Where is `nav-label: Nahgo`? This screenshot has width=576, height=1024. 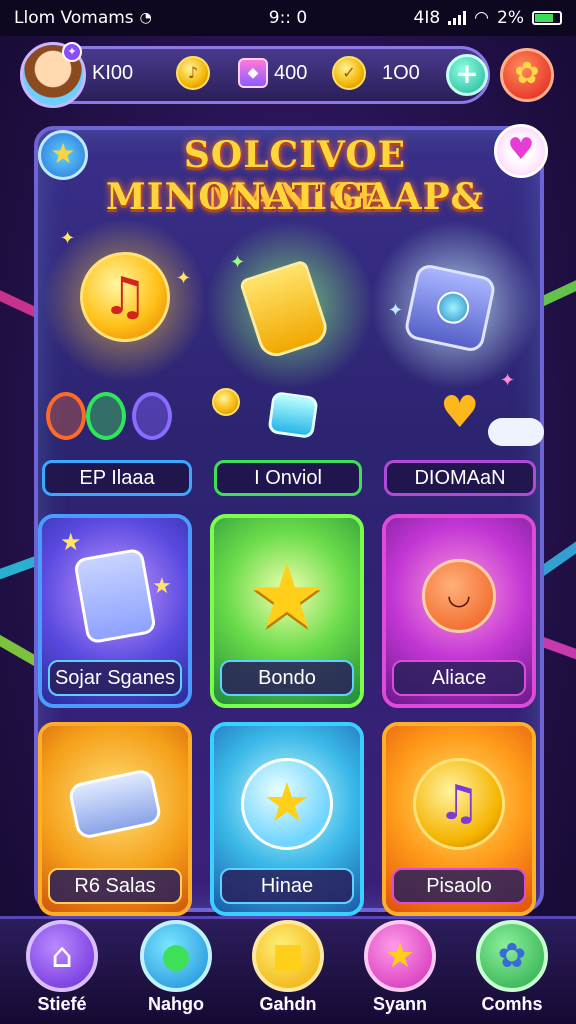
nav-label: Nahgo is located at coordinates (176, 1004).